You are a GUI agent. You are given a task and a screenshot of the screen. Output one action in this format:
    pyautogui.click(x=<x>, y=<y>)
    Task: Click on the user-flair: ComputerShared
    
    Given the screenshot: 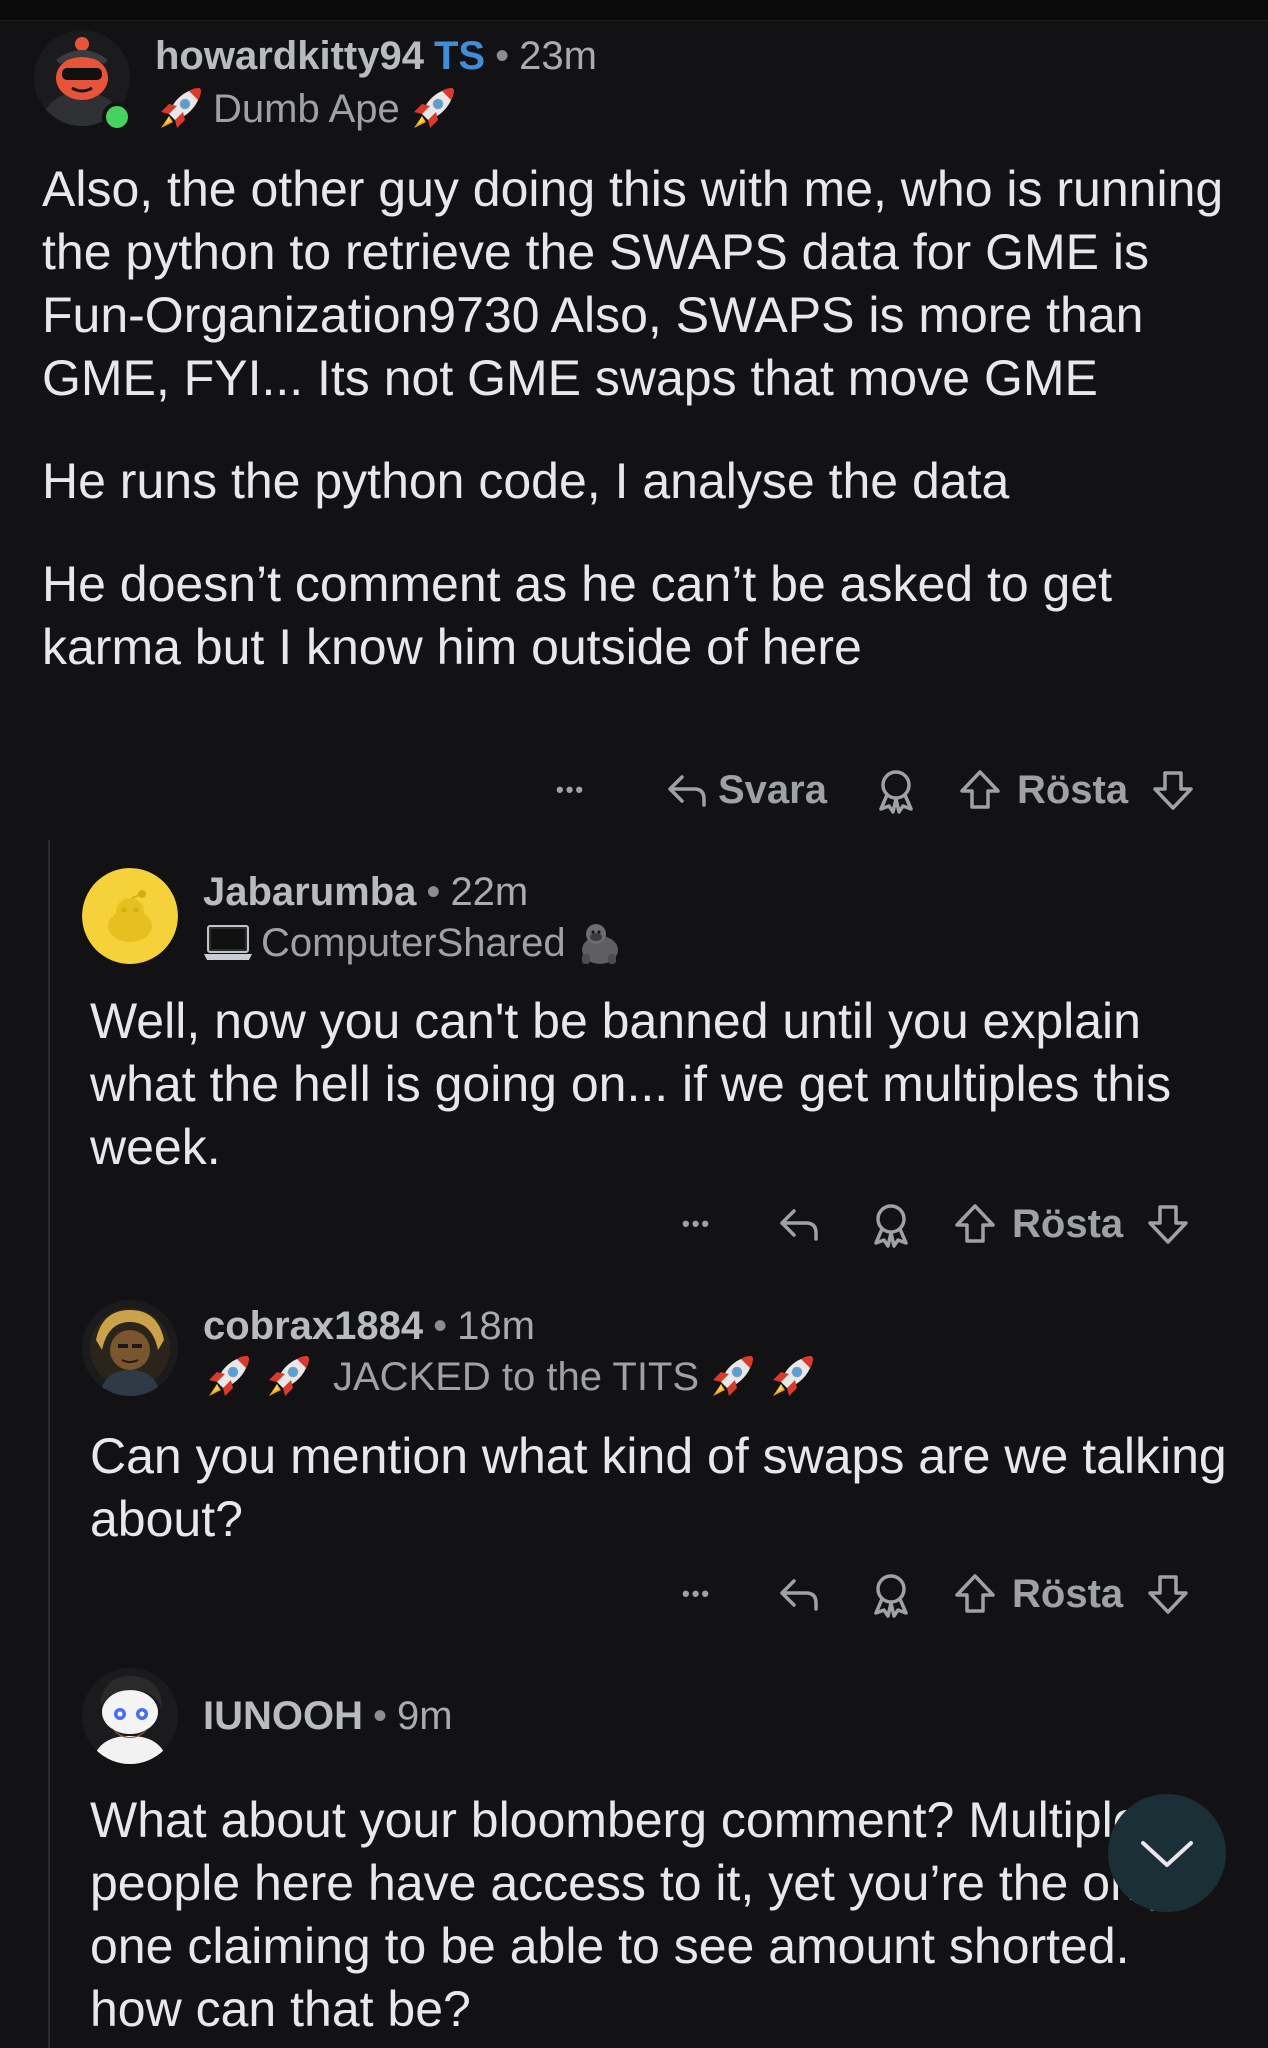 What is the action you would take?
    pyautogui.click(x=413, y=943)
    